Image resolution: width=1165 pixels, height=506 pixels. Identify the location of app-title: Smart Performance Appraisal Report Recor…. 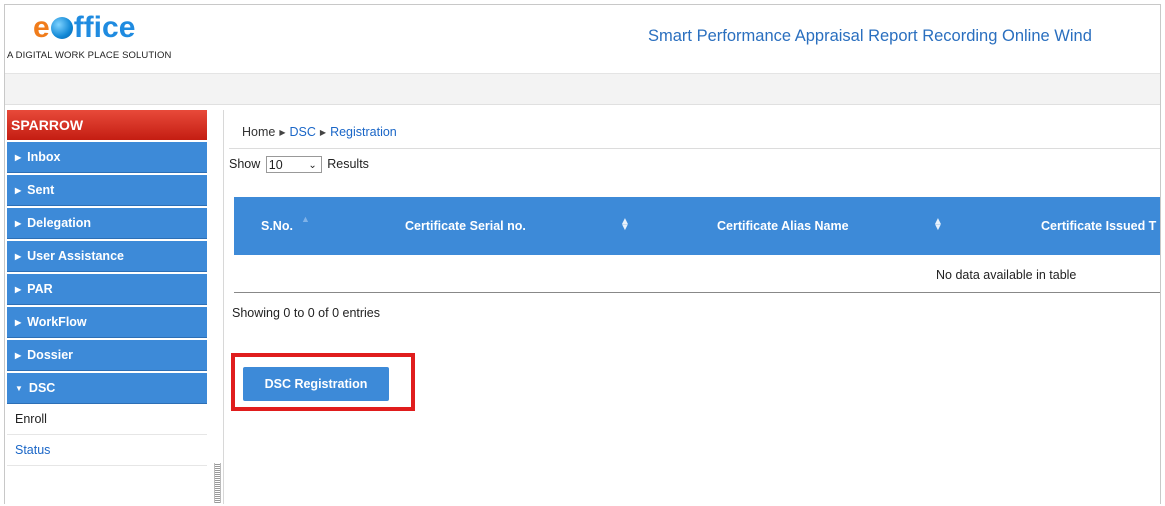
(870, 36).